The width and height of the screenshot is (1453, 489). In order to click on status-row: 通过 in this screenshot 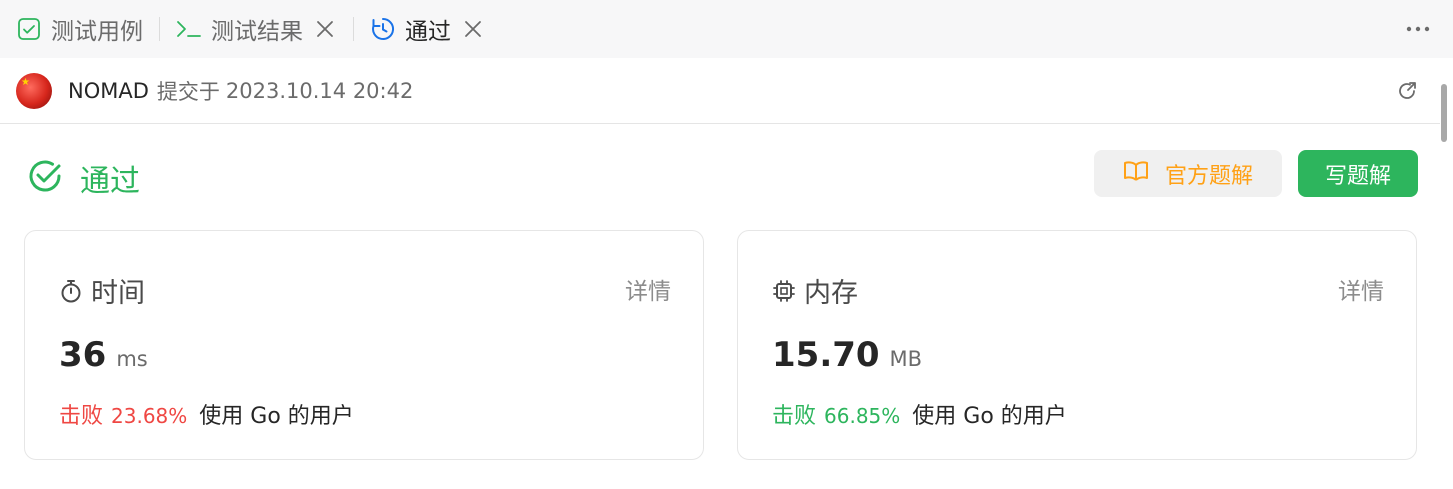, I will do `click(83, 178)`.